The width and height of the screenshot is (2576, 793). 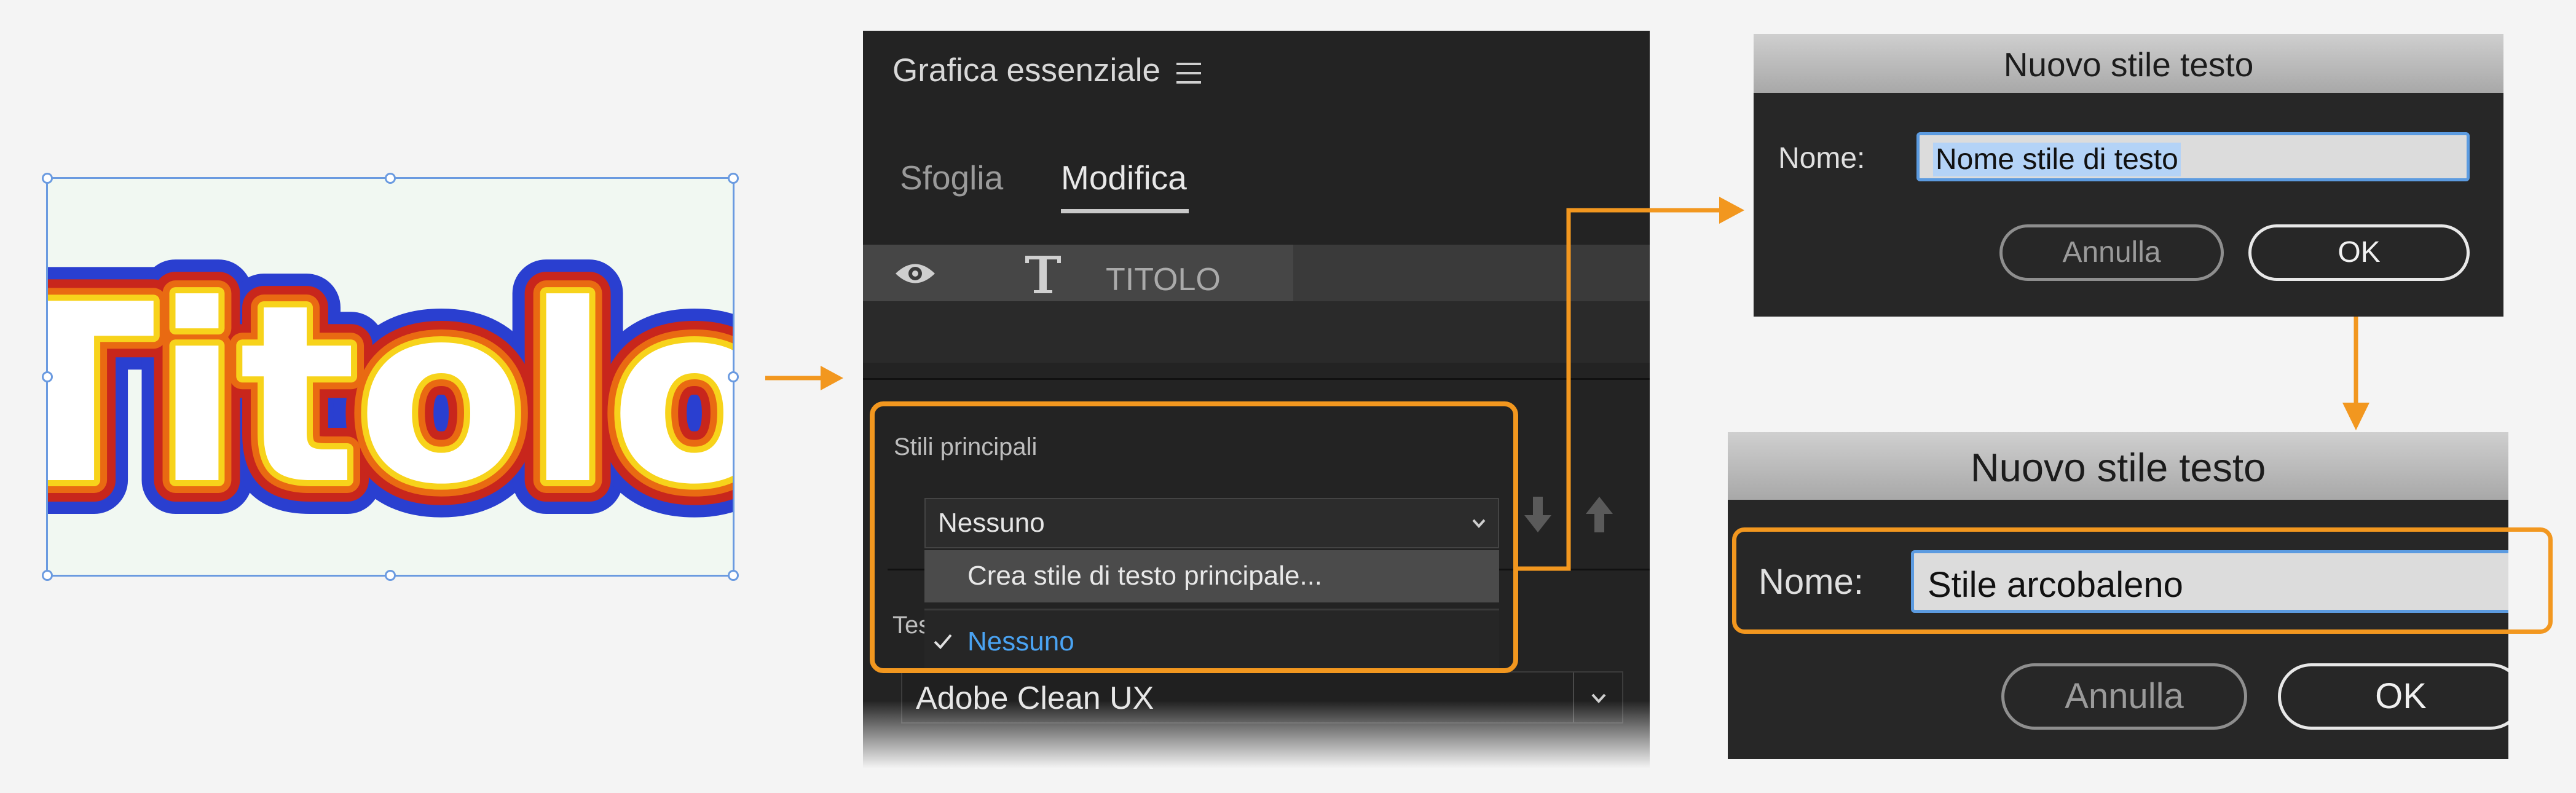 What do you see at coordinates (2057, 159) in the screenshot?
I see `style-name-value: Nome stile di testo` at bounding box center [2057, 159].